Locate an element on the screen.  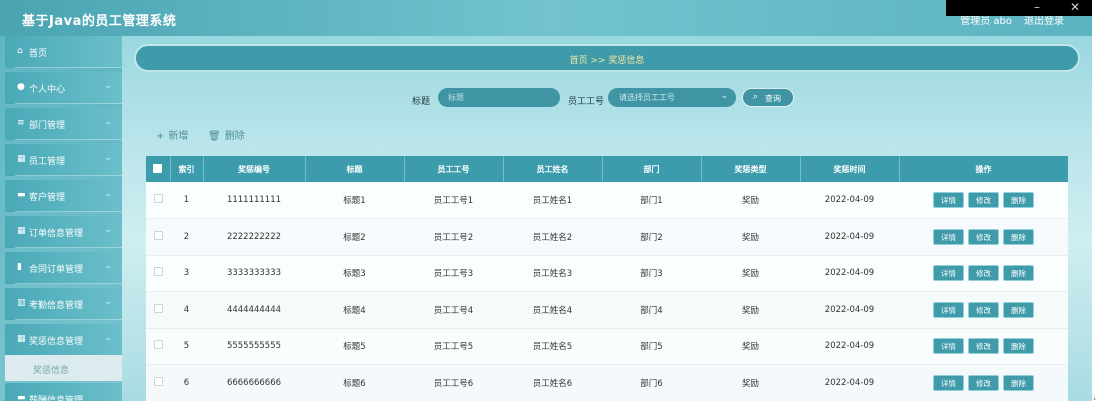
cell-emp-name: 员工姓名5 is located at coordinates (552, 346).